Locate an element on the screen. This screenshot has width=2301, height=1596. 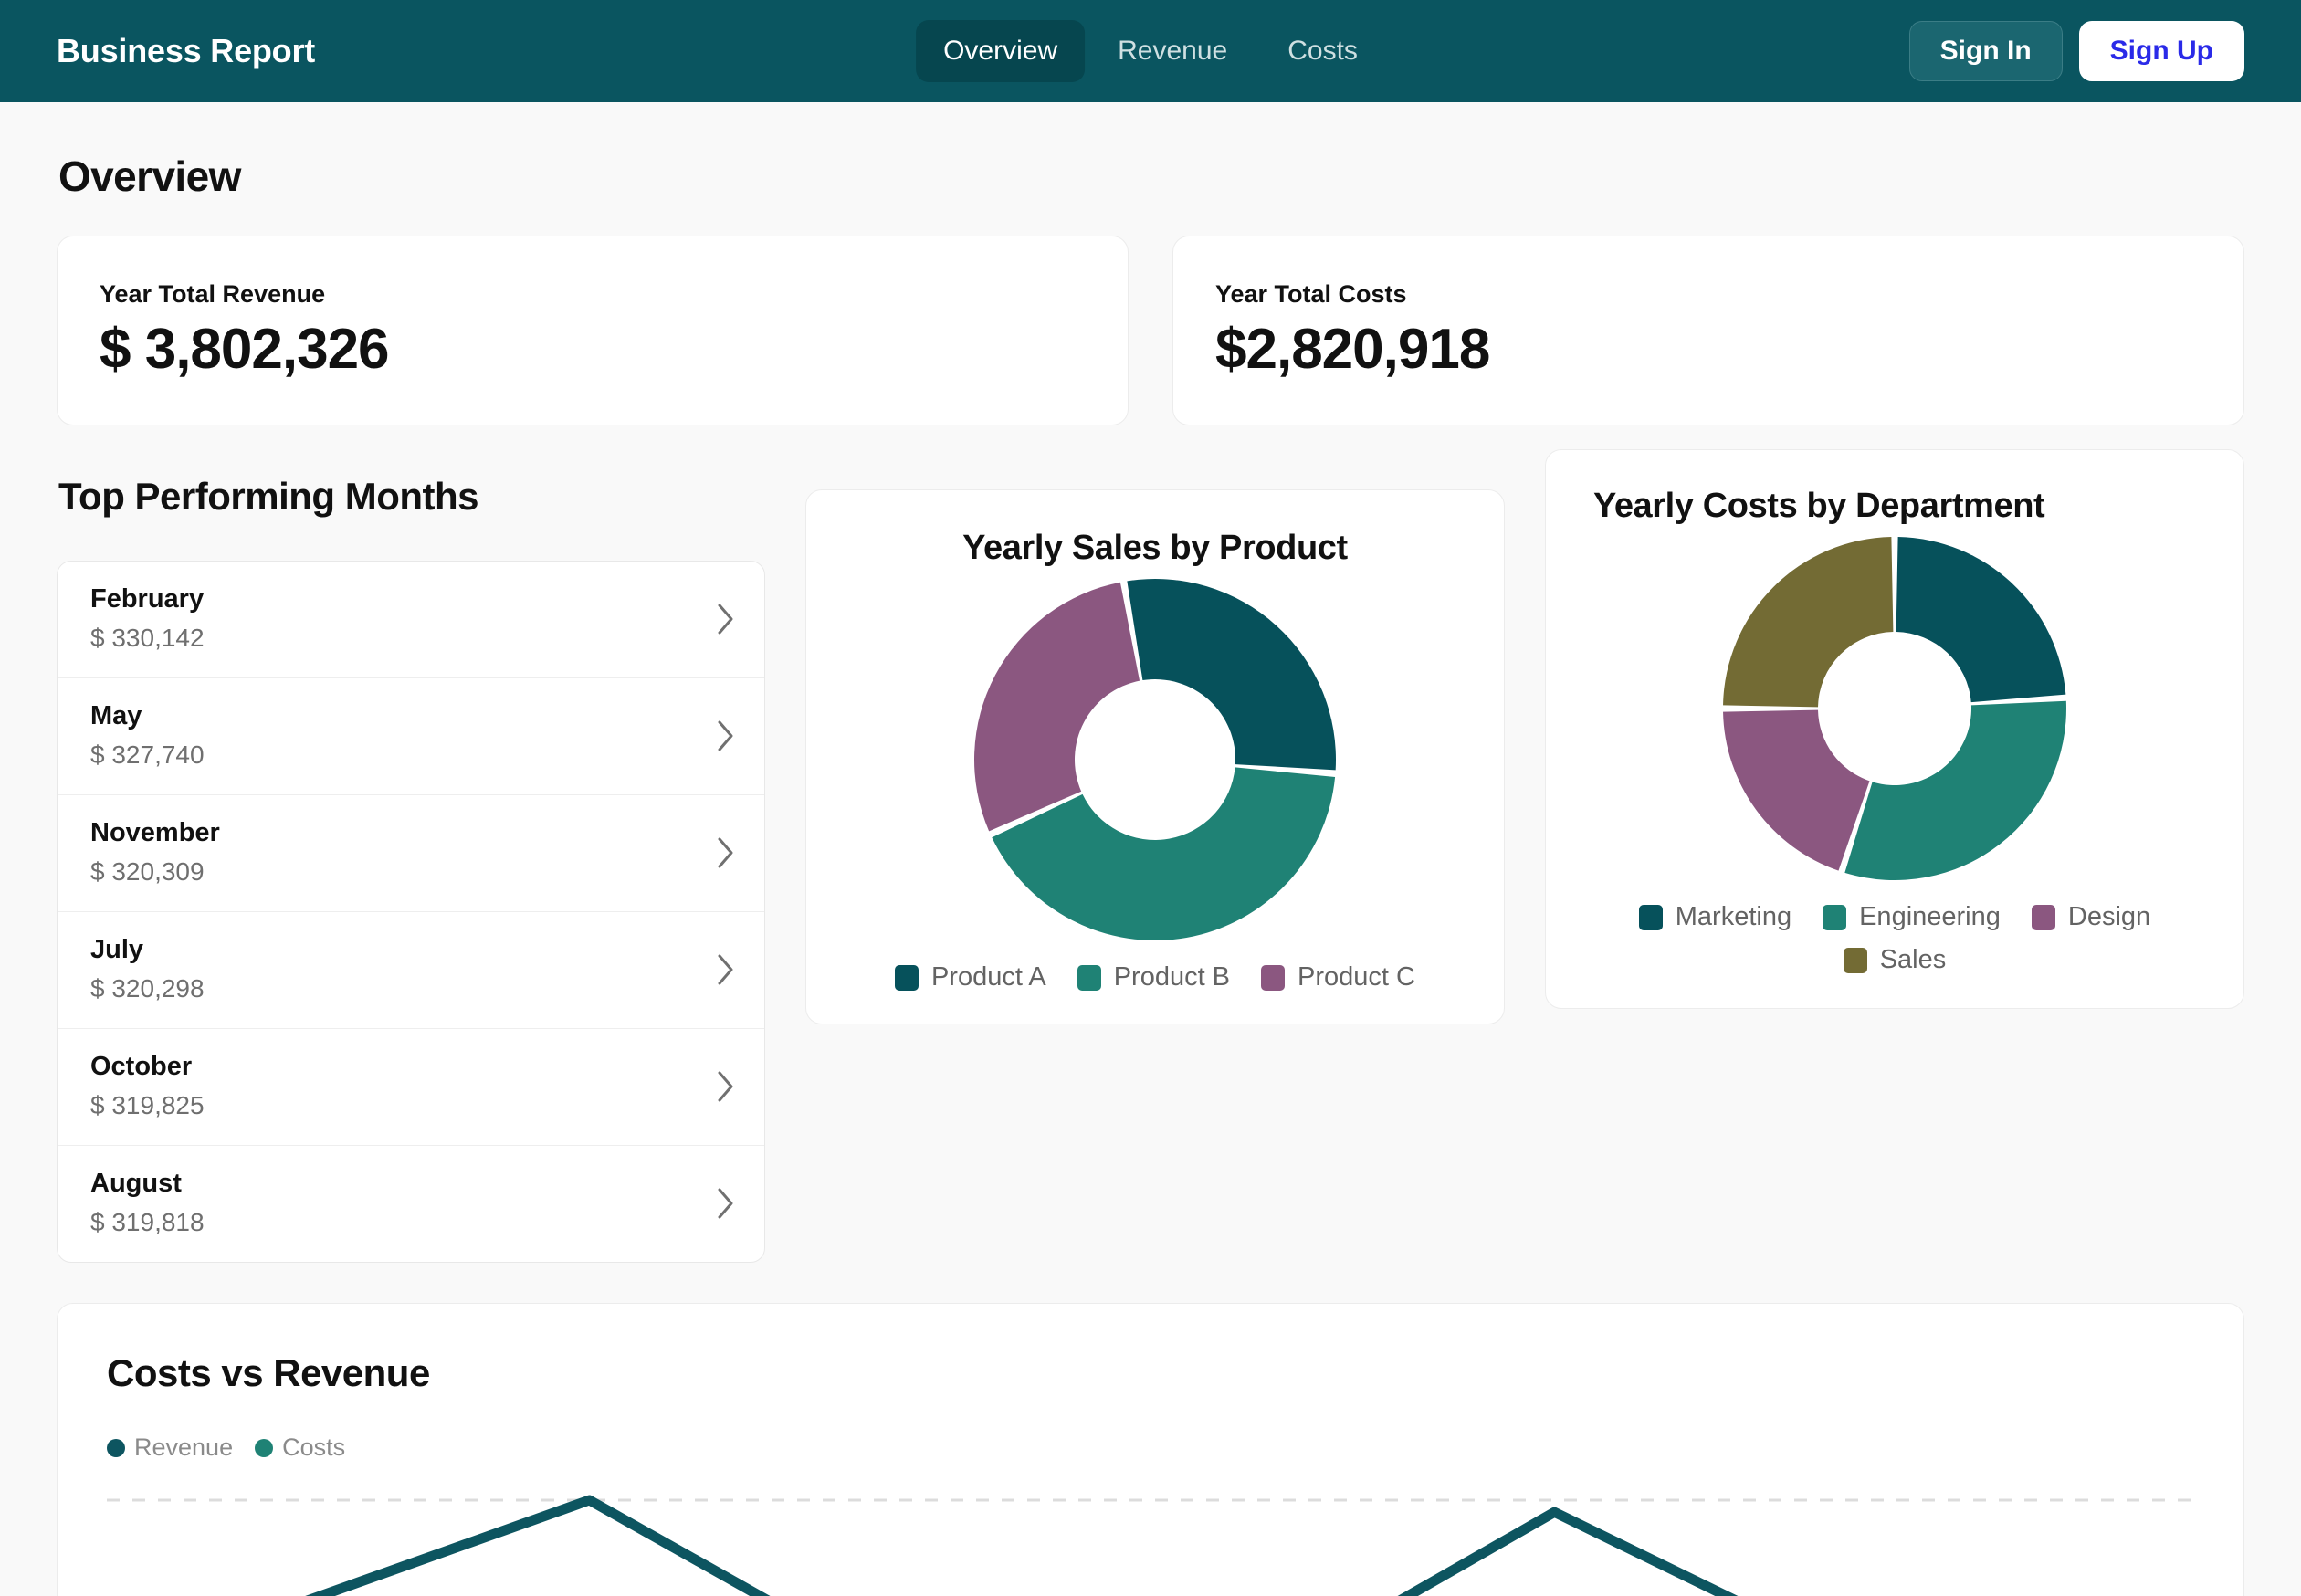
legend-item: Product B is located at coordinates (1153, 977).